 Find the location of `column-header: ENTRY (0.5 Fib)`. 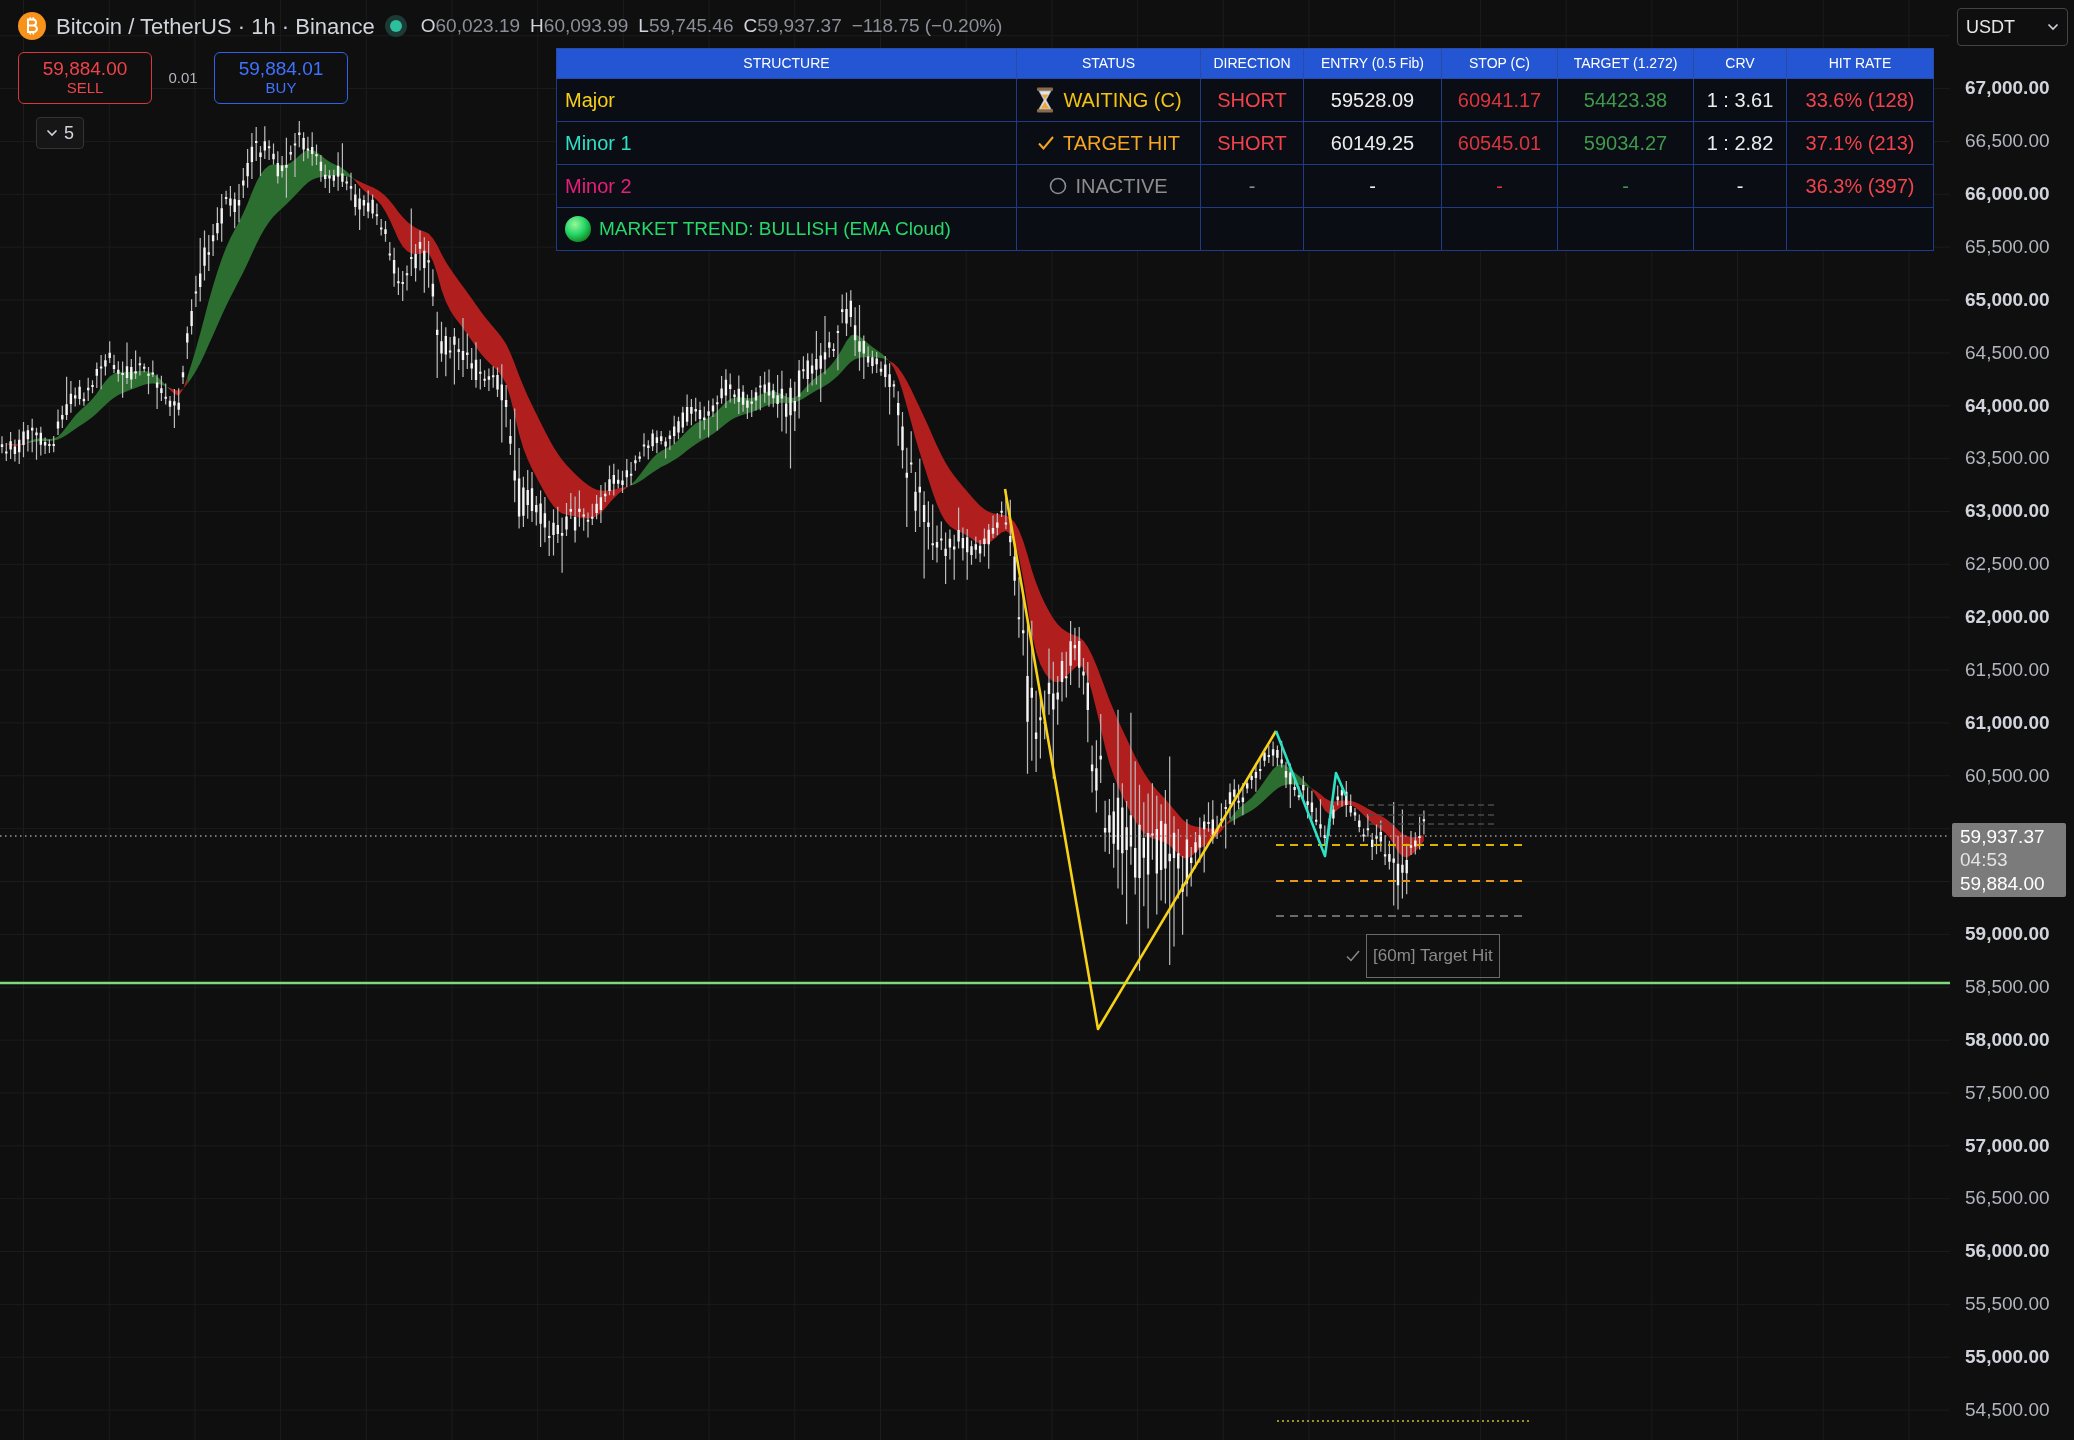

column-header: ENTRY (0.5 Fib) is located at coordinates (1372, 63).